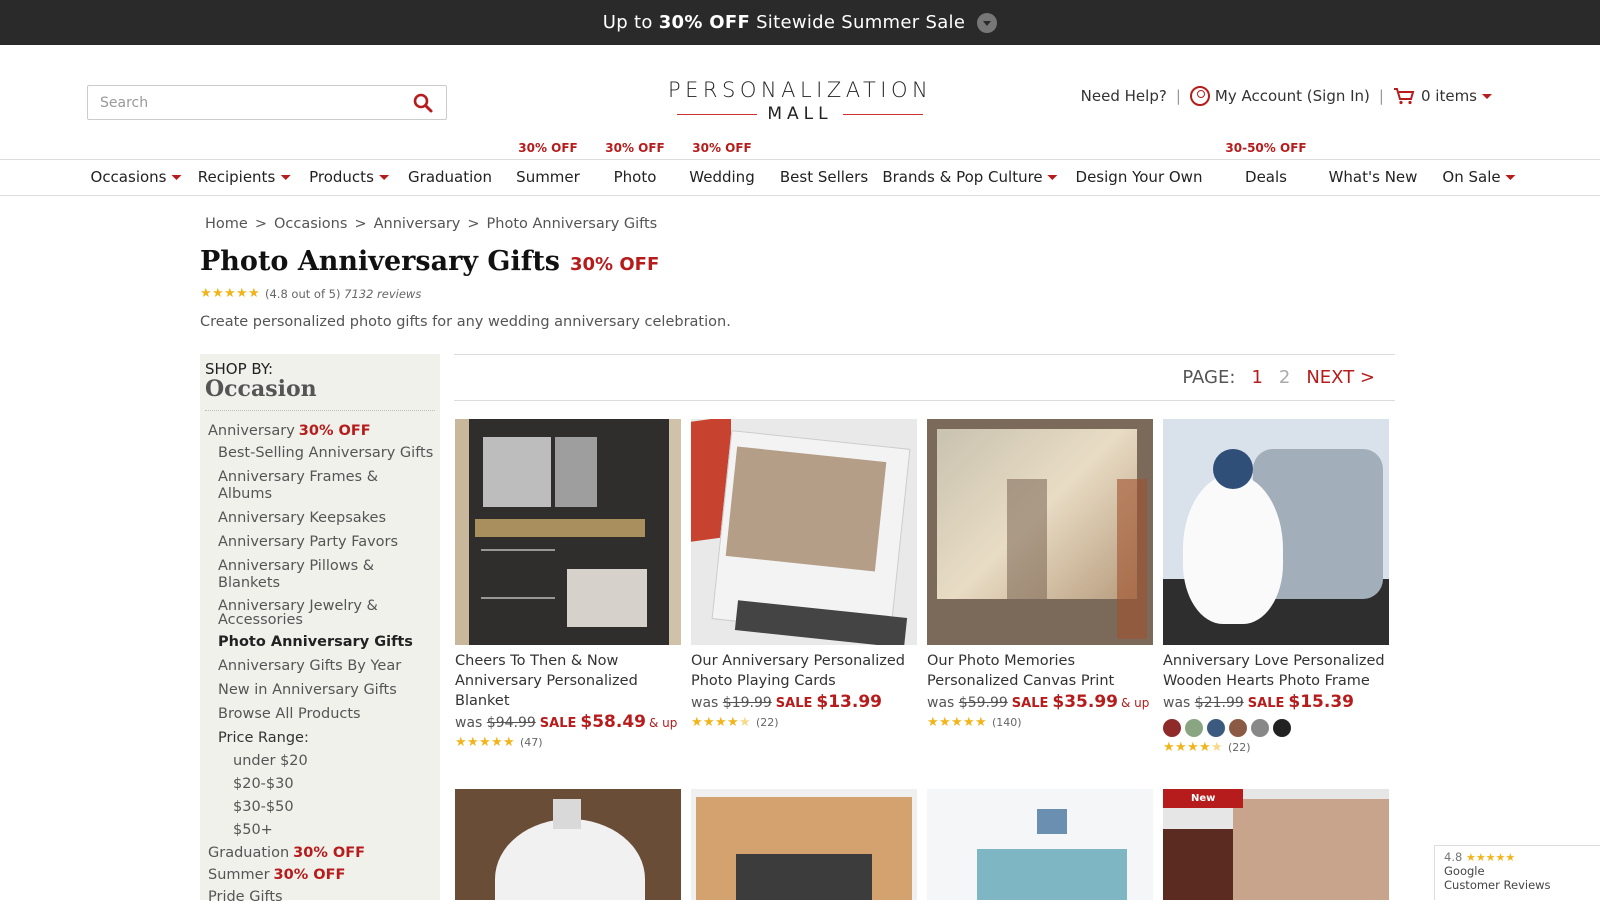  Describe the element at coordinates (261, 389) in the screenshot. I see `sidebar-heading: Occasion` at that location.